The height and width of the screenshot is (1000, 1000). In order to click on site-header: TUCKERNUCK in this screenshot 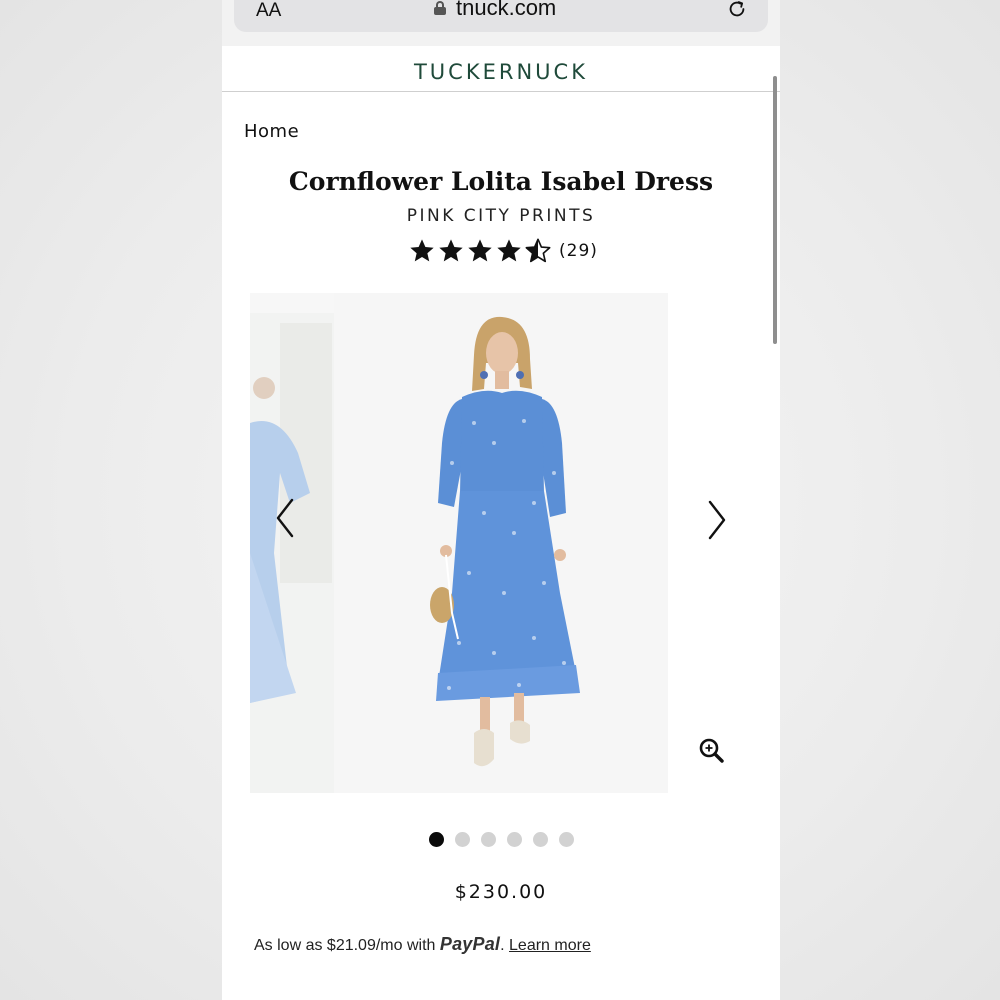, I will do `click(501, 69)`.